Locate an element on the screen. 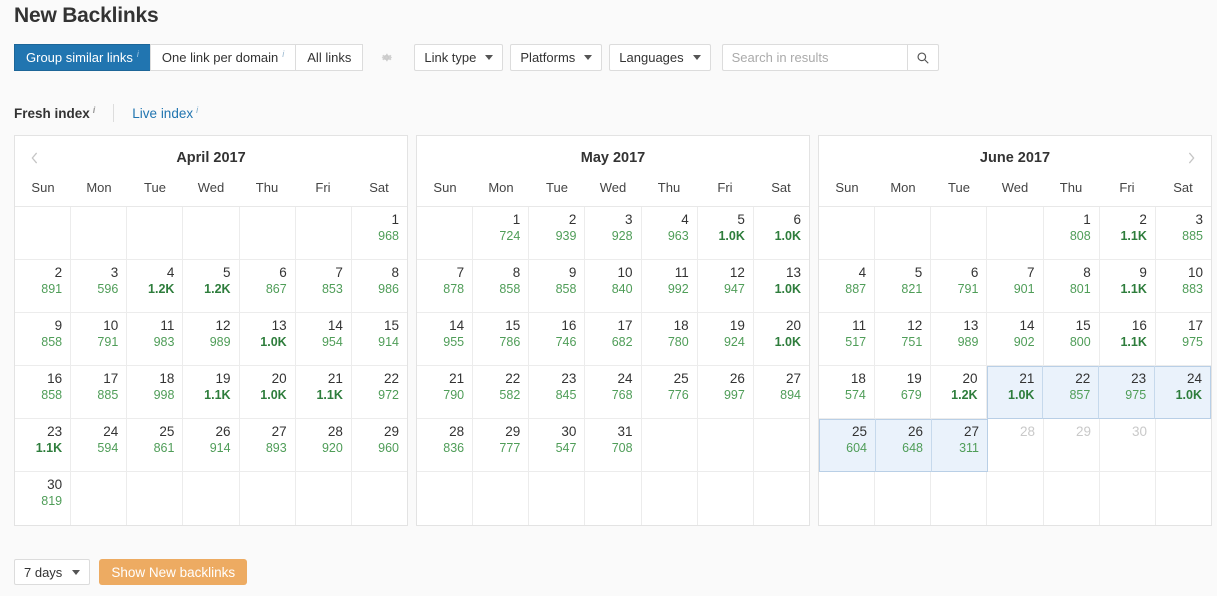  calendar-day-cell: 23 975 is located at coordinates (1127, 392).